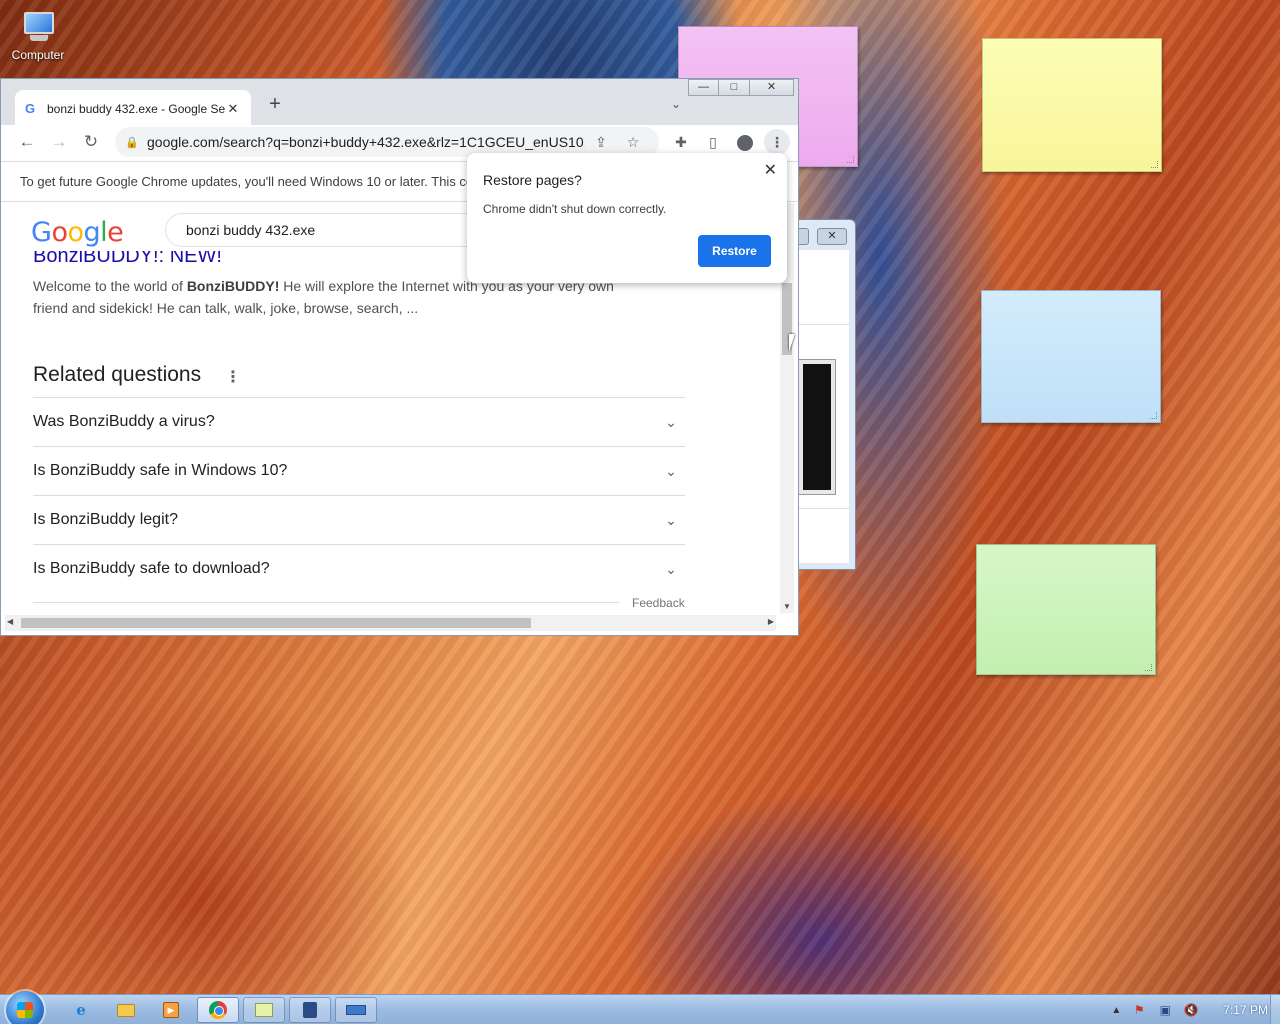 The height and width of the screenshot is (1024, 1280). I want to click on bookmark-star-icon: ☆, so click(633, 142).